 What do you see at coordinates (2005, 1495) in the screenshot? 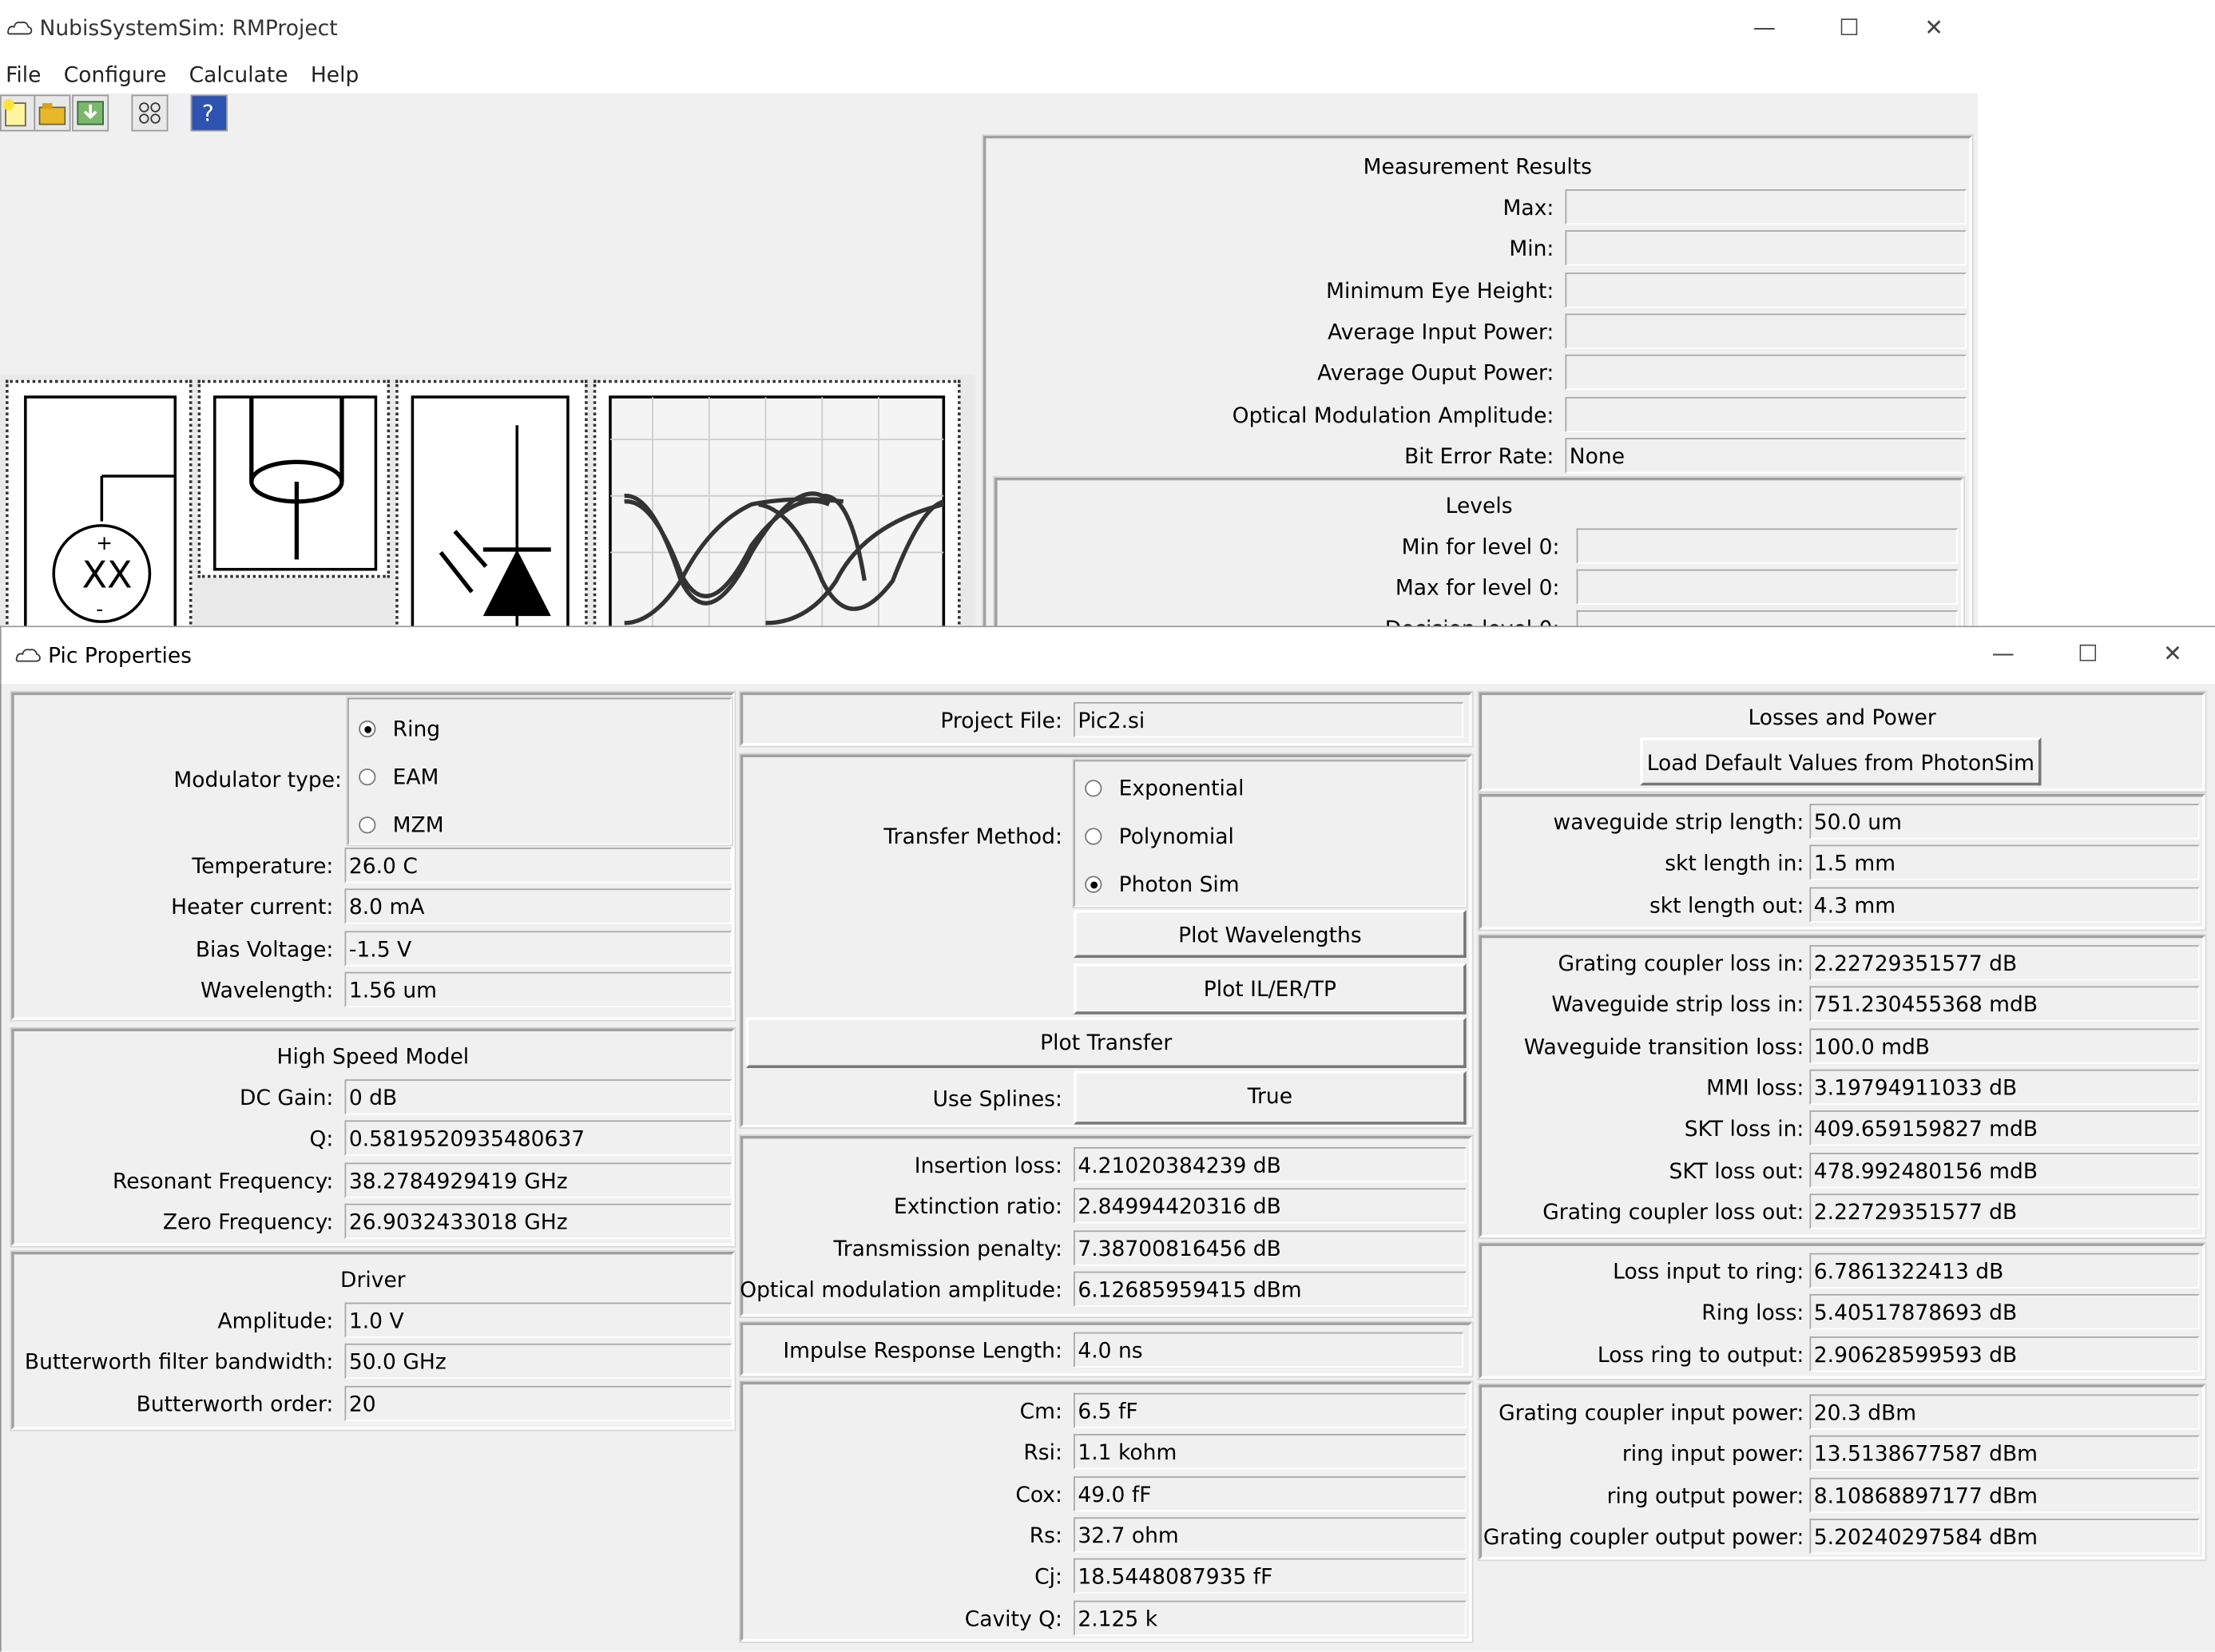
I see `ring-output-power-field: 8.10868897177 dBm` at bounding box center [2005, 1495].